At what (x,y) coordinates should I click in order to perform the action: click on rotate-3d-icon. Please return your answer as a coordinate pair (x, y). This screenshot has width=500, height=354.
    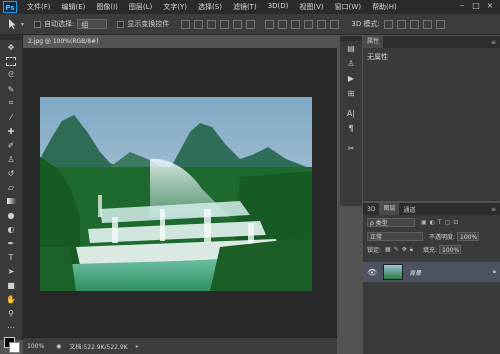
    Looking at the image, I should click on (388, 24).